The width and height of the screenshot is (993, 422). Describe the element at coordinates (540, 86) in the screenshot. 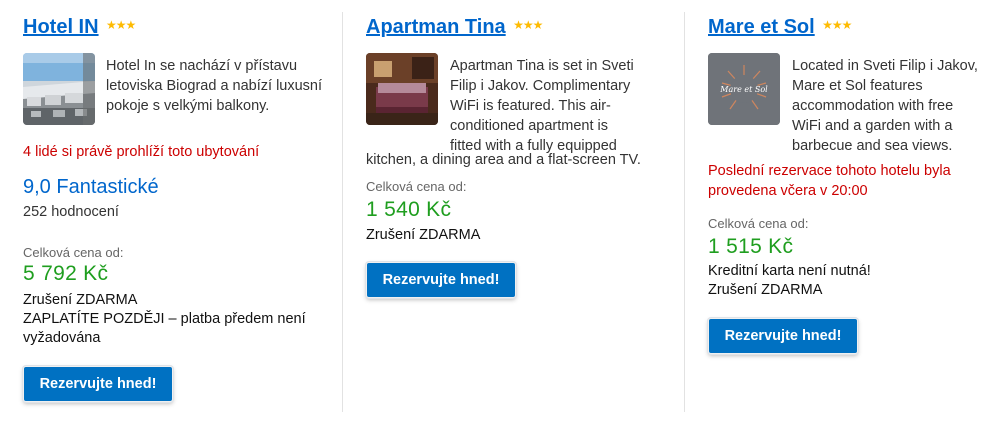

I see `description-line: Filip i Jakov. Complimentary` at that location.